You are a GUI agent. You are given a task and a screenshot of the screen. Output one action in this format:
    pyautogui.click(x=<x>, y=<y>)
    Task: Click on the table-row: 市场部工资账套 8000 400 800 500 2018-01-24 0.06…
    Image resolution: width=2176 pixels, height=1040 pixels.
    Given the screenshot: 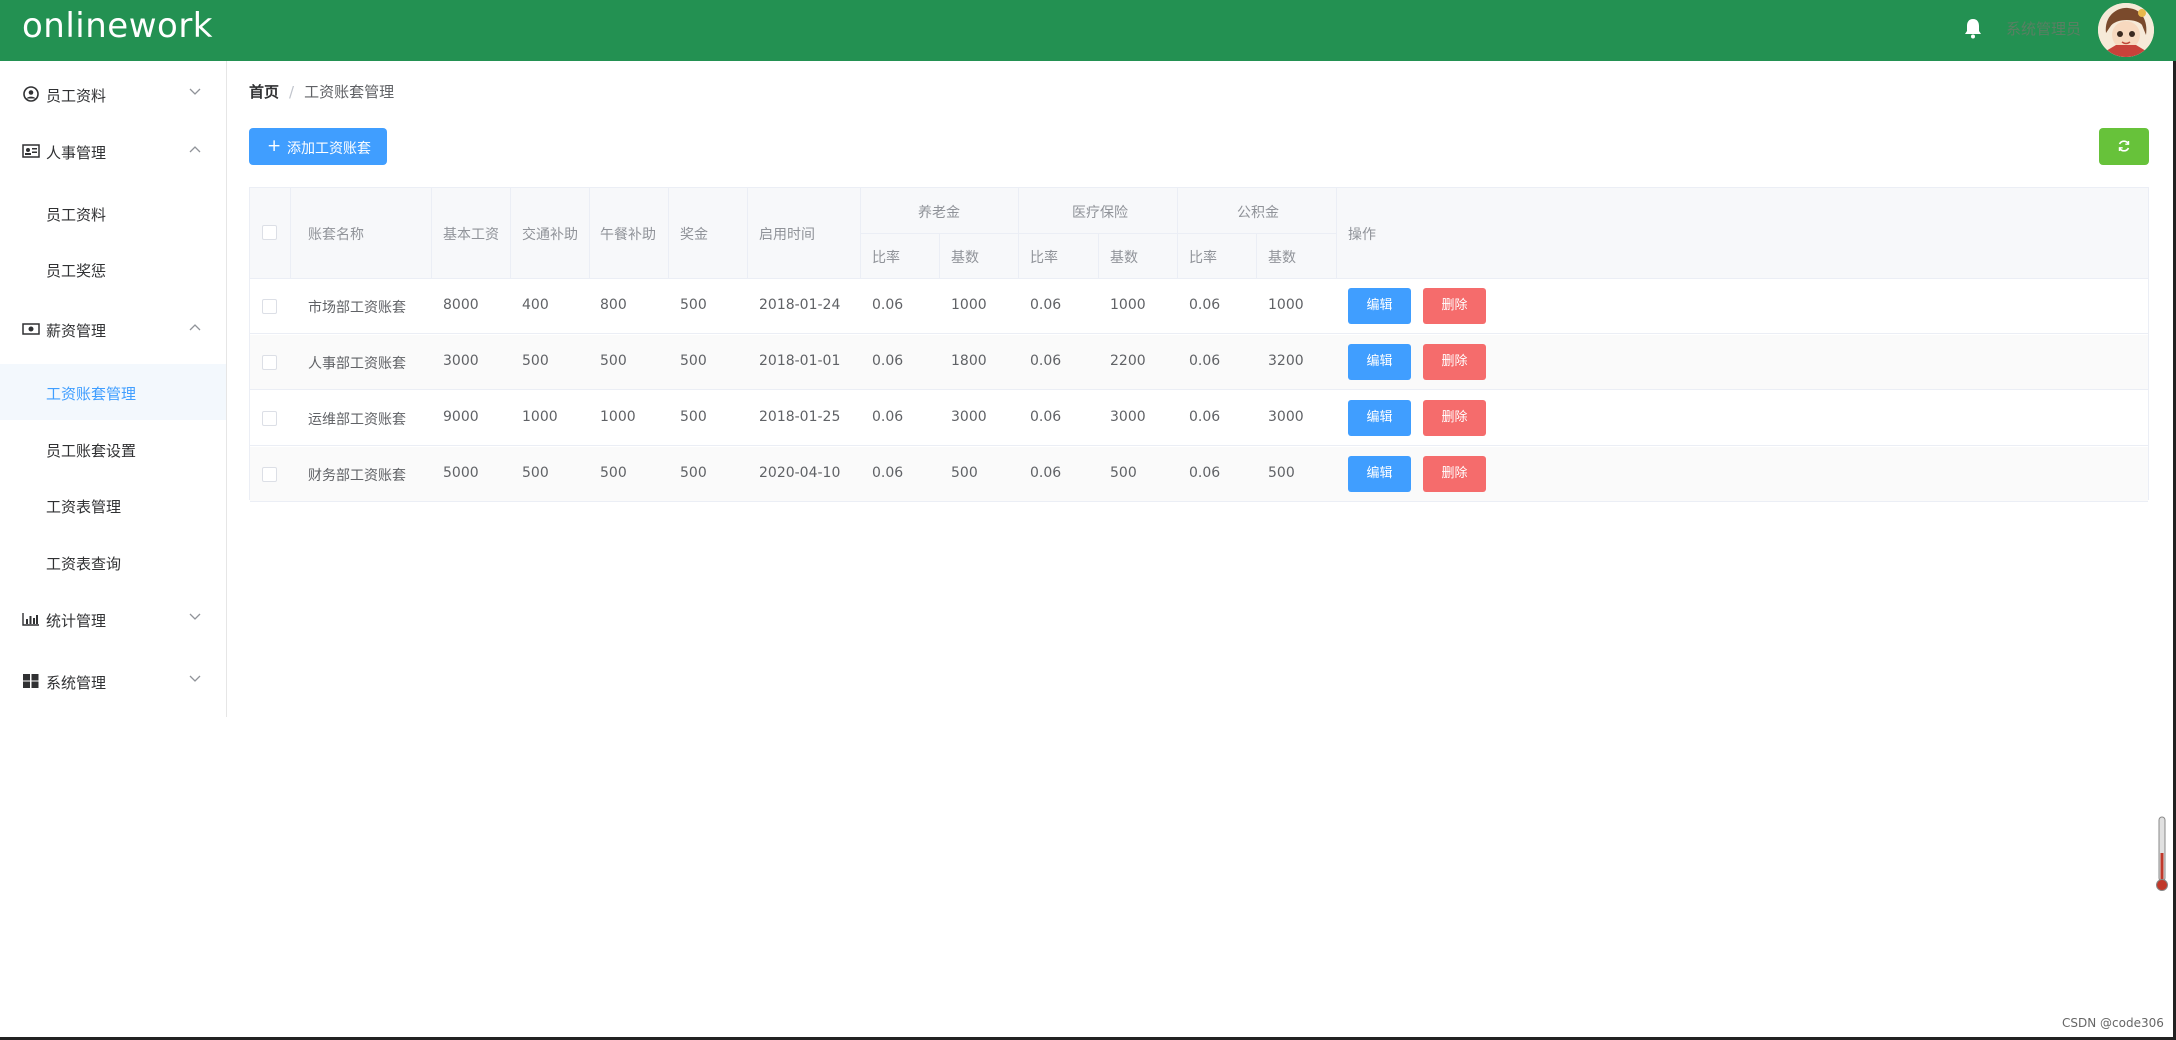 What is the action you would take?
    pyautogui.click(x=1199, y=306)
    